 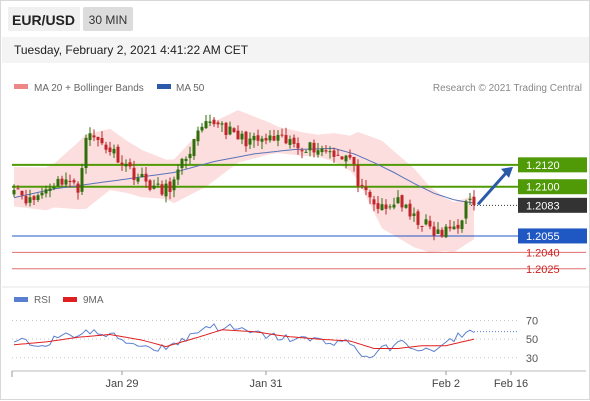 I want to click on x-tick-label: Jan 31, so click(x=265, y=384).